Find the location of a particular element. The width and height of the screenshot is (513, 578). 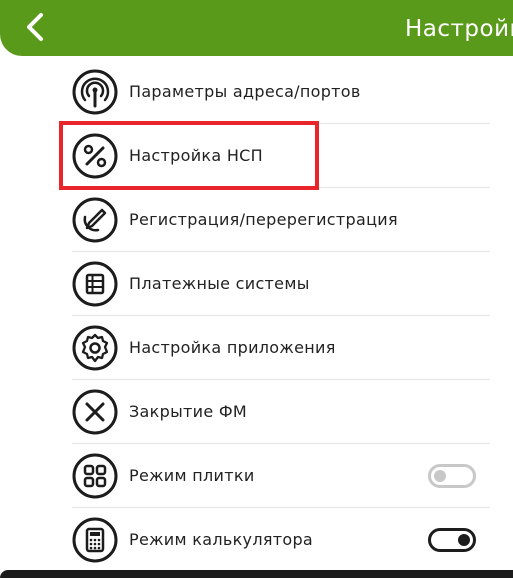

page-title: Настройки is located at coordinates (459, 29).